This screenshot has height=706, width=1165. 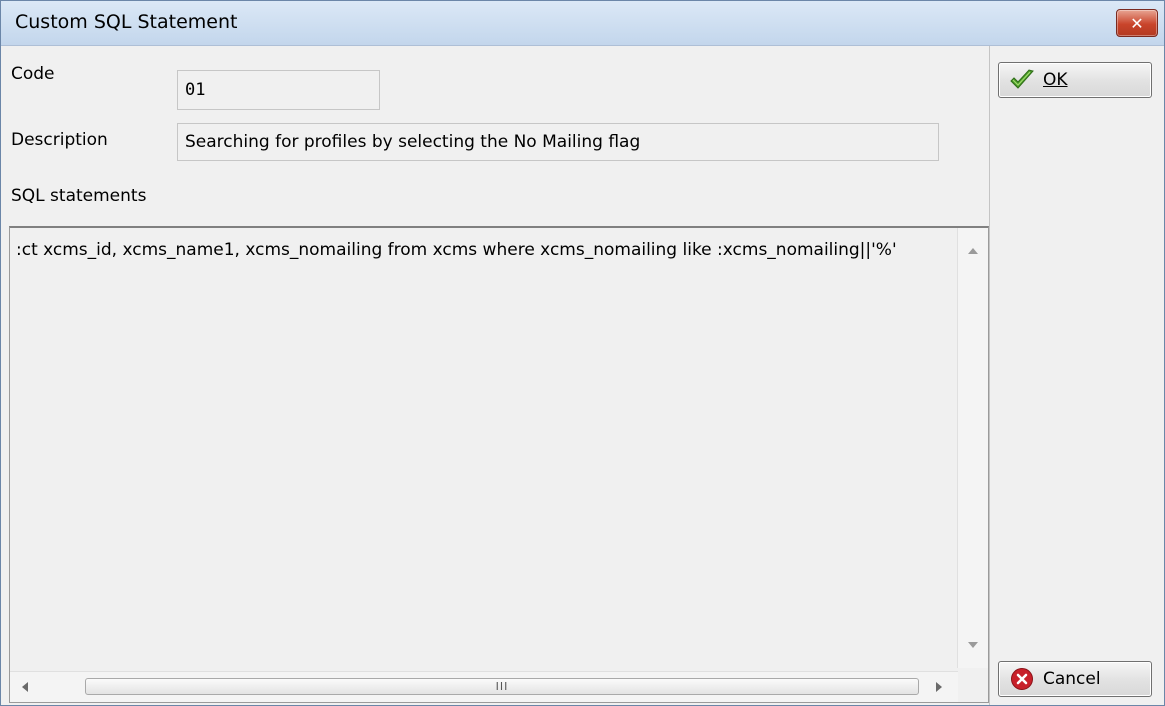 I want to click on title-bar: Custom SQL Statement ✕, so click(x=582, y=23).